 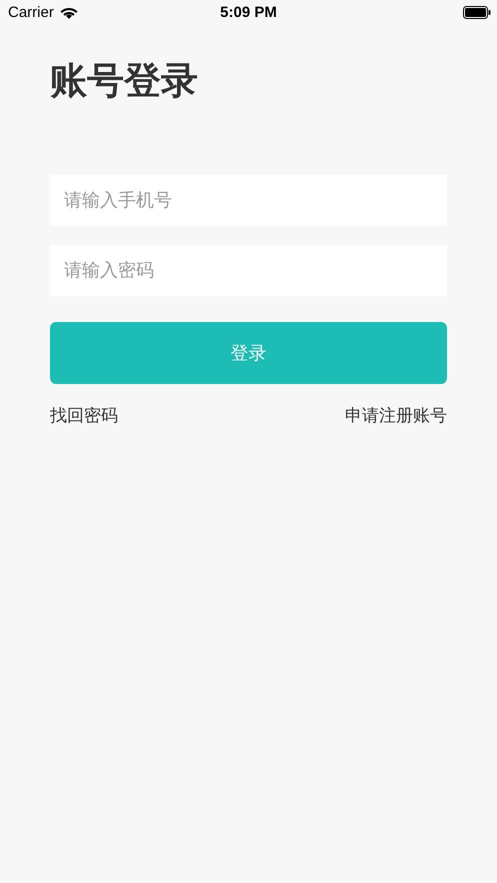 I want to click on wifi-icon, so click(x=69, y=12).